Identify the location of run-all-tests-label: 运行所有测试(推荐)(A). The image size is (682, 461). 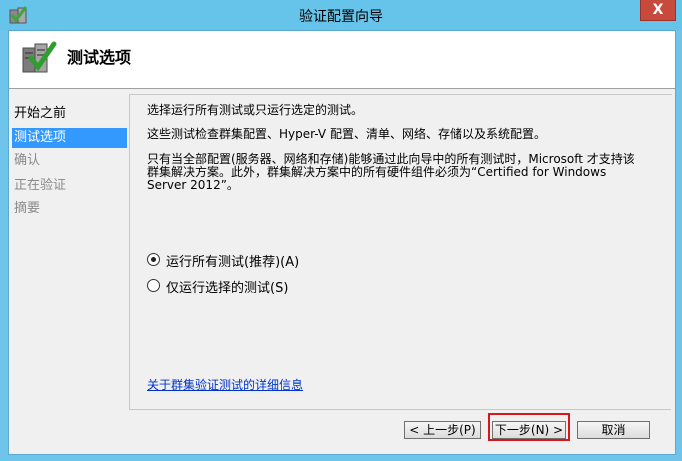
(232, 260).